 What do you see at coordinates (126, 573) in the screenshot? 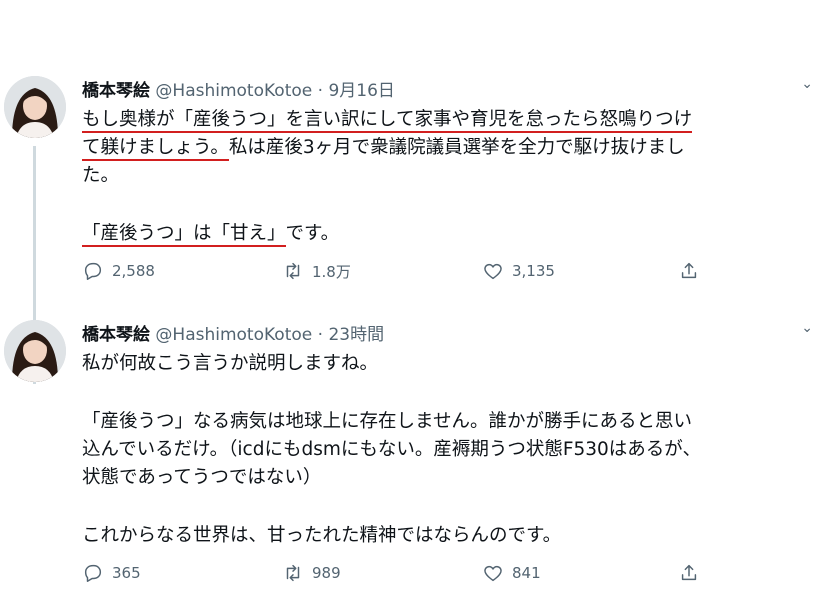
I see `reply-count: 365` at bounding box center [126, 573].